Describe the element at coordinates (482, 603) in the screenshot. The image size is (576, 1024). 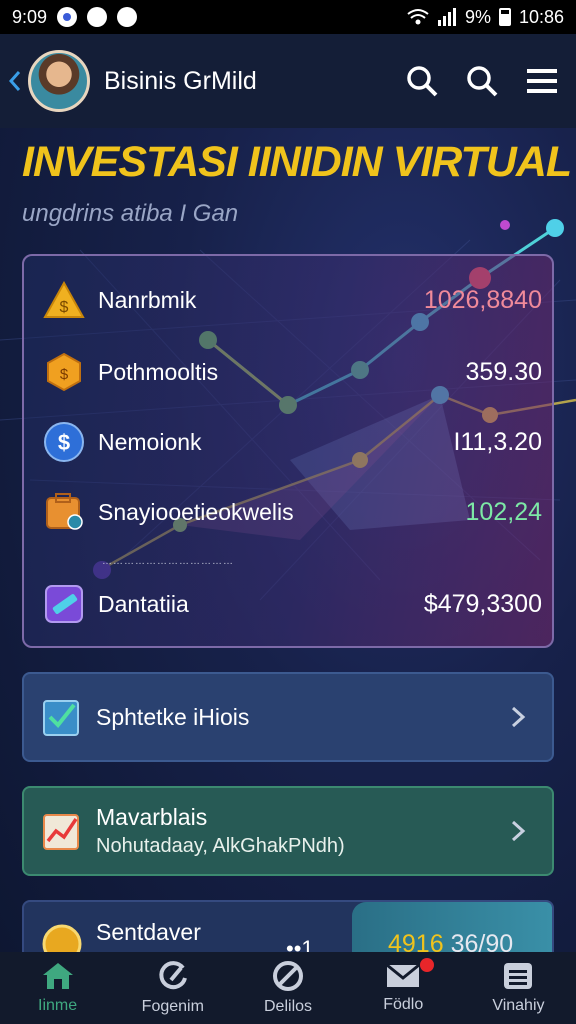
I see `asset-value: $479,3300` at that location.